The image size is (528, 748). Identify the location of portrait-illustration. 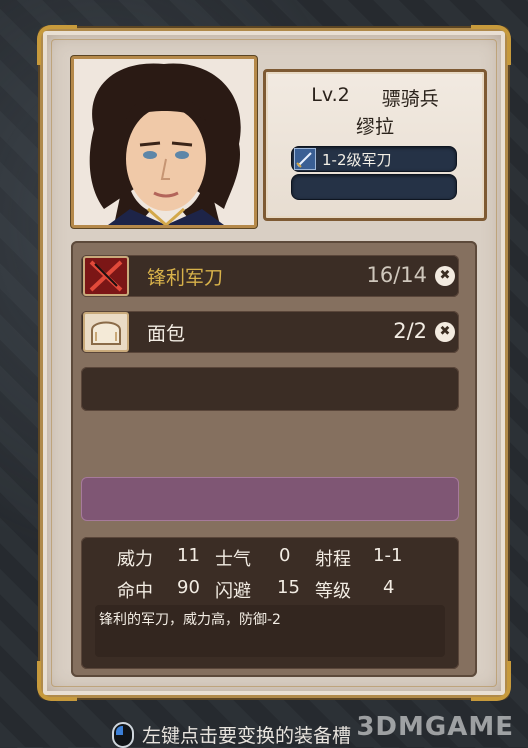
(164, 142).